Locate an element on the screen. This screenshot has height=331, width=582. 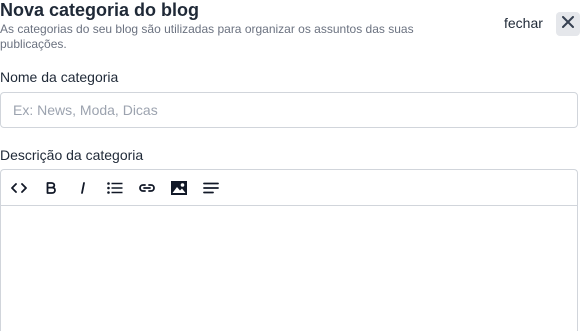
align-left-icon is located at coordinates (211, 188).